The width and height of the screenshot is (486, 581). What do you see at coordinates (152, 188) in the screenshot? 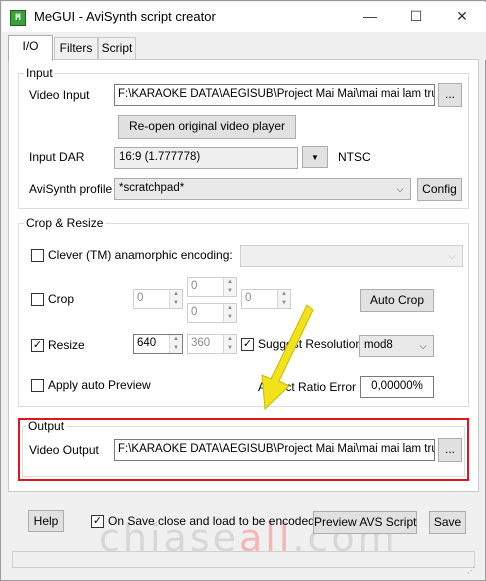
I see `avisynth-profile-value: *scratchpad*` at bounding box center [152, 188].